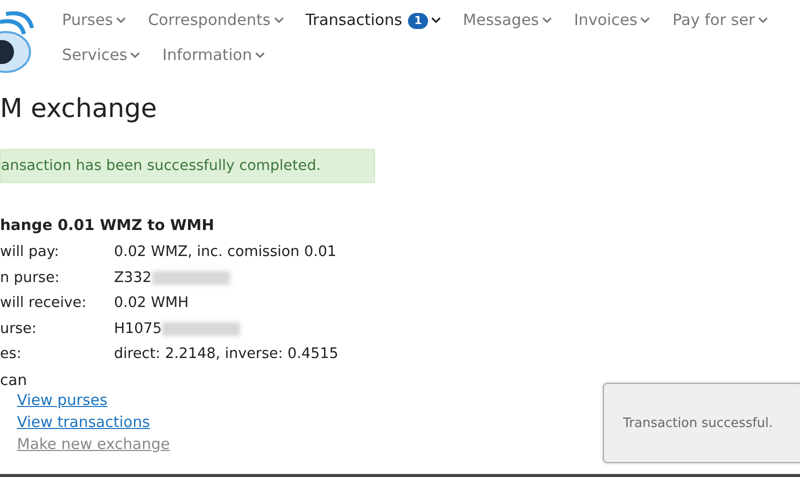 Image resolution: width=800 pixels, height=477 pixels. Describe the element at coordinates (18, 43) in the screenshot. I see `logo-icon` at that location.